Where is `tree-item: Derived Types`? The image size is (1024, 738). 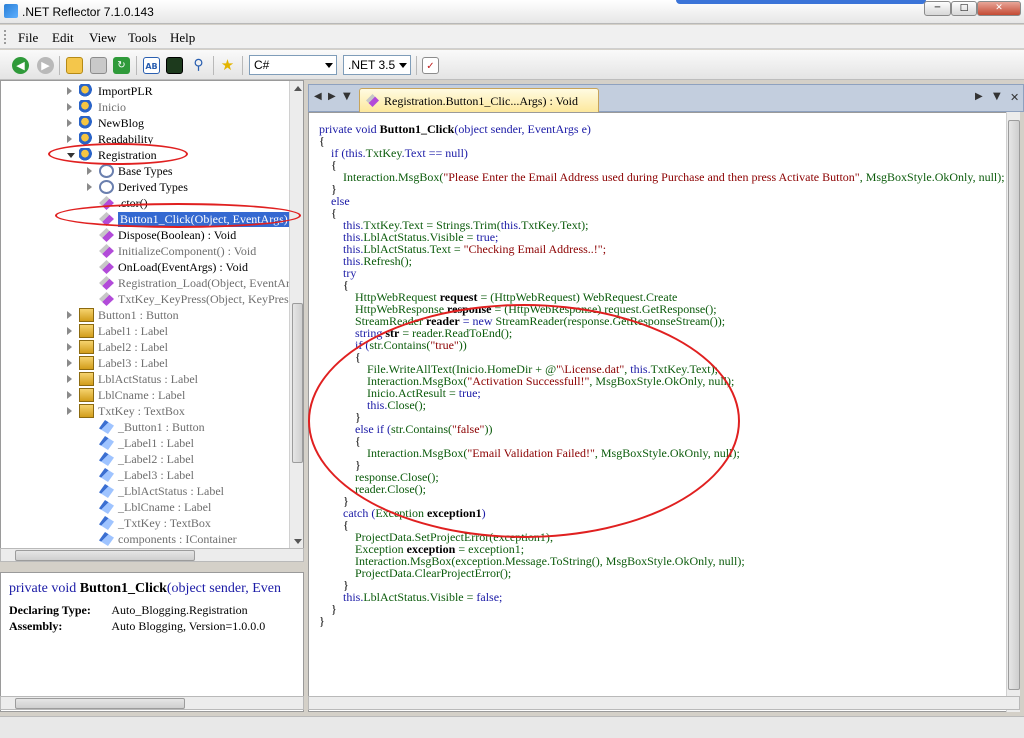
tree-item: Derived Types is located at coordinates (145, 187).